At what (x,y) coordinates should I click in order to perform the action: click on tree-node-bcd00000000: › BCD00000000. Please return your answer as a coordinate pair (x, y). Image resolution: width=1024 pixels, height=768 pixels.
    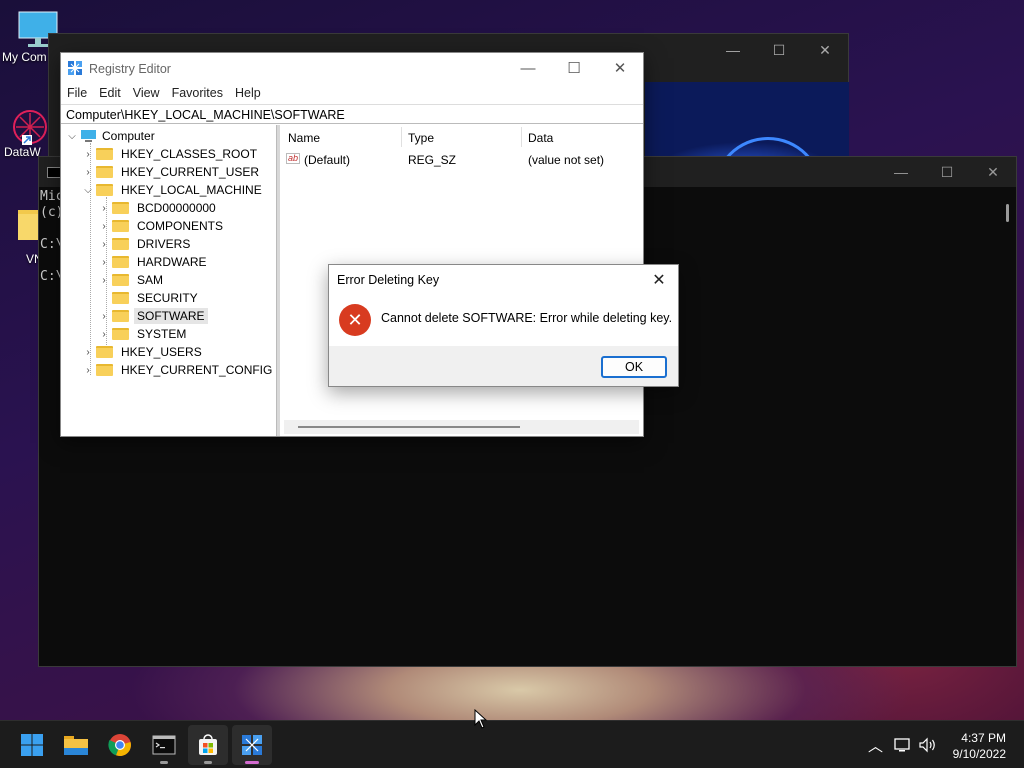
    Looking at the image, I should click on (157, 208).